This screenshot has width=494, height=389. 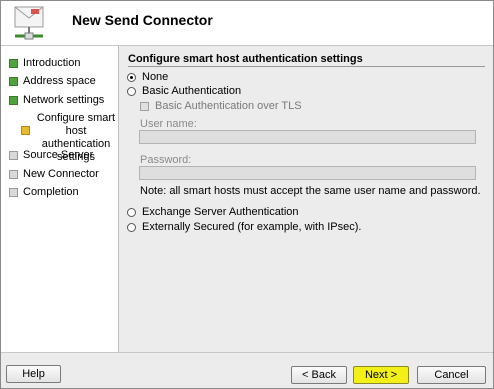 I want to click on radio-none: None, so click(x=147, y=77).